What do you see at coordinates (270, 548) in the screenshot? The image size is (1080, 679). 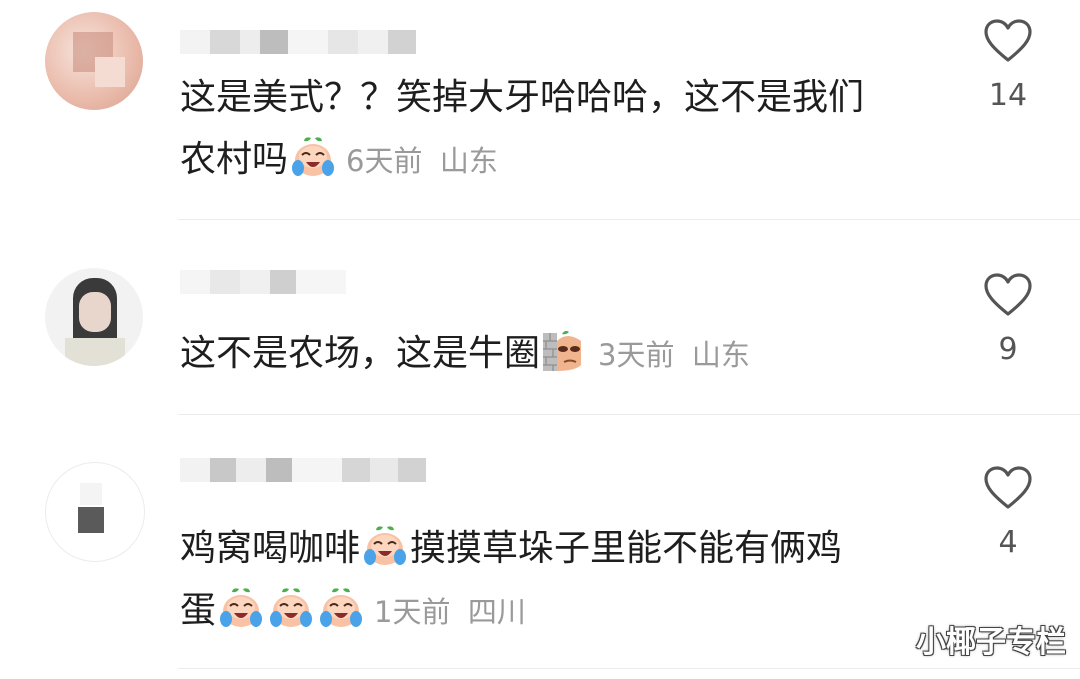 I see `comment-line: 鸡窝喝咖啡` at bounding box center [270, 548].